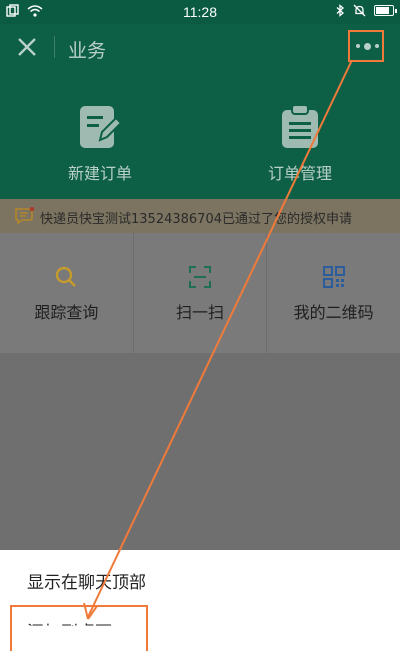 This screenshot has width=400, height=651. I want to click on page-title: 业务, so click(87, 51).